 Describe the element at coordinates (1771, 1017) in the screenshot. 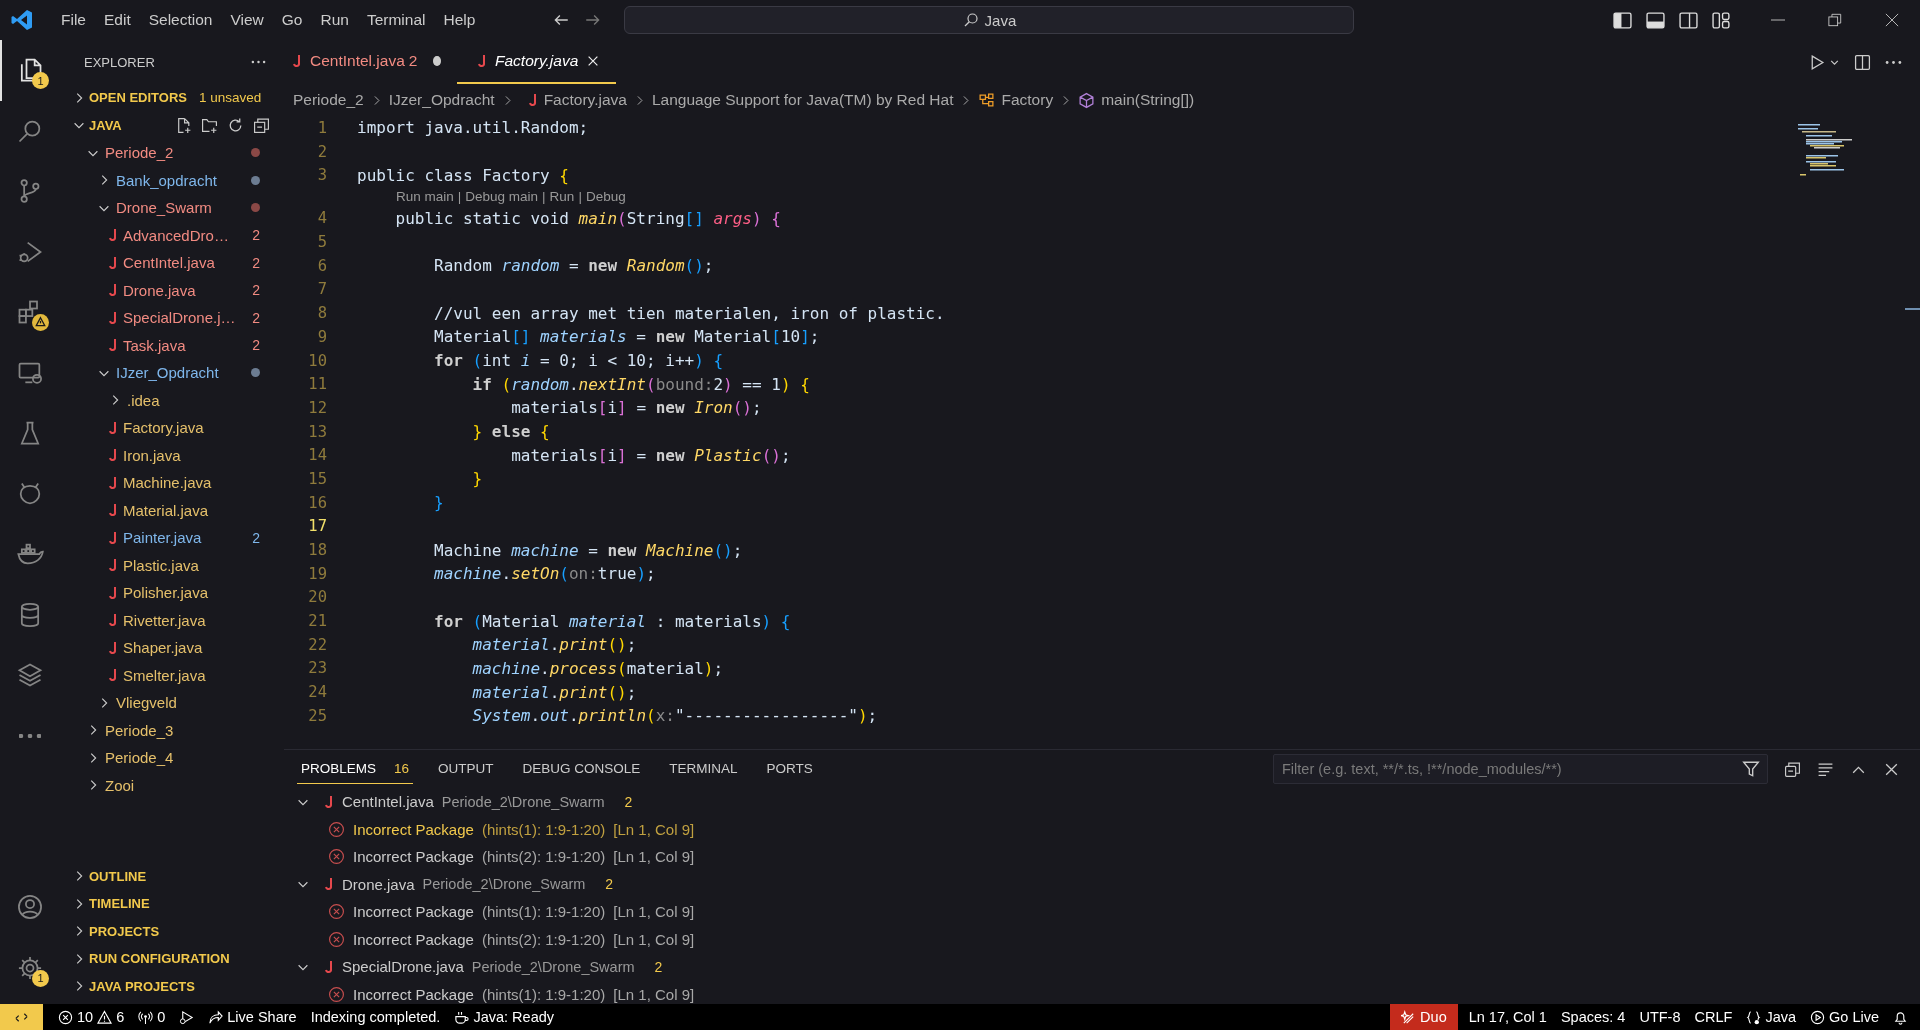

I see `status-item: Java` at that location.